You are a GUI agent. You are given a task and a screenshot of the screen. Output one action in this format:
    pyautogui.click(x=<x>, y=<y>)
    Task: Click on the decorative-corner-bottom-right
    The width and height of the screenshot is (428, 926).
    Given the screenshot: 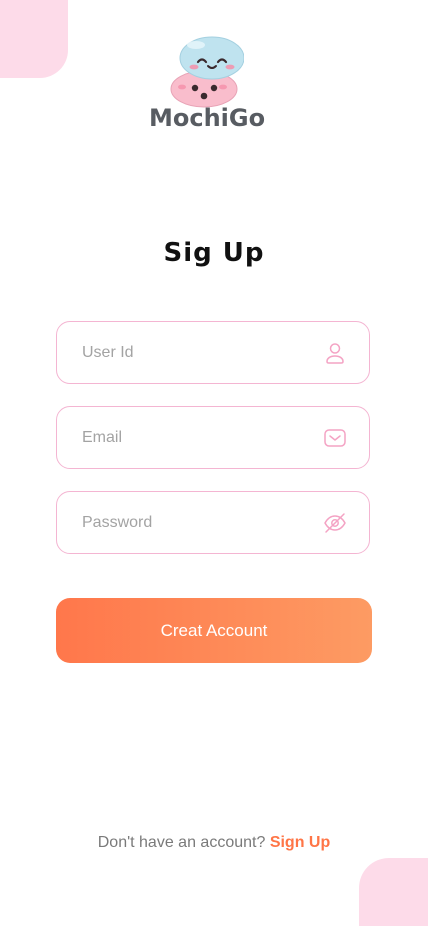 What is the action you would take?
    pyautogui.click(x=393, y=892)
    